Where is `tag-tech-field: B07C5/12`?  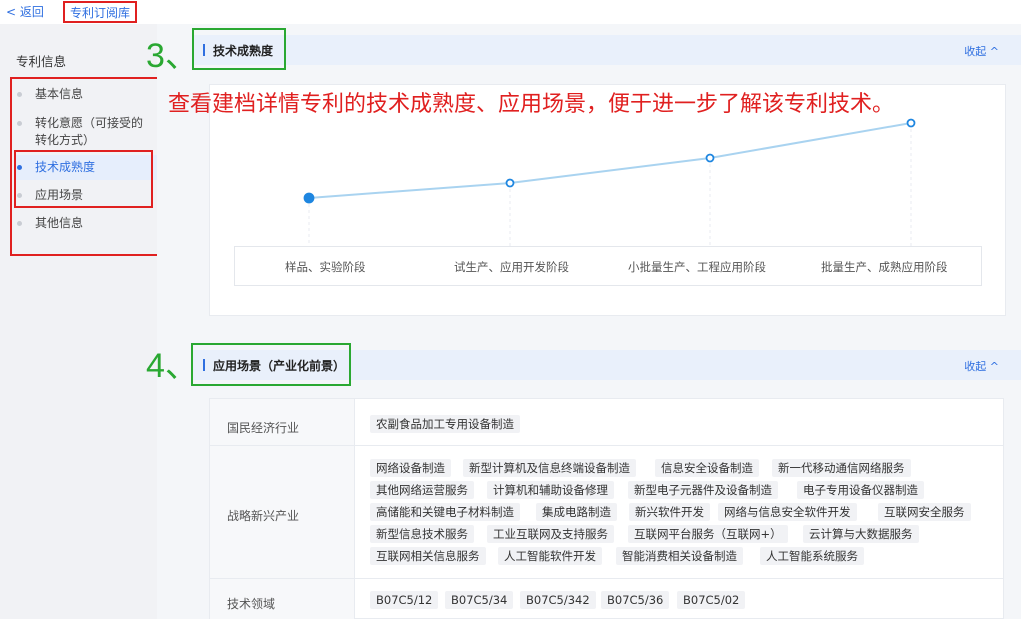
tag-tech-field: B07C5/12 is located at coordinates (404, 600).